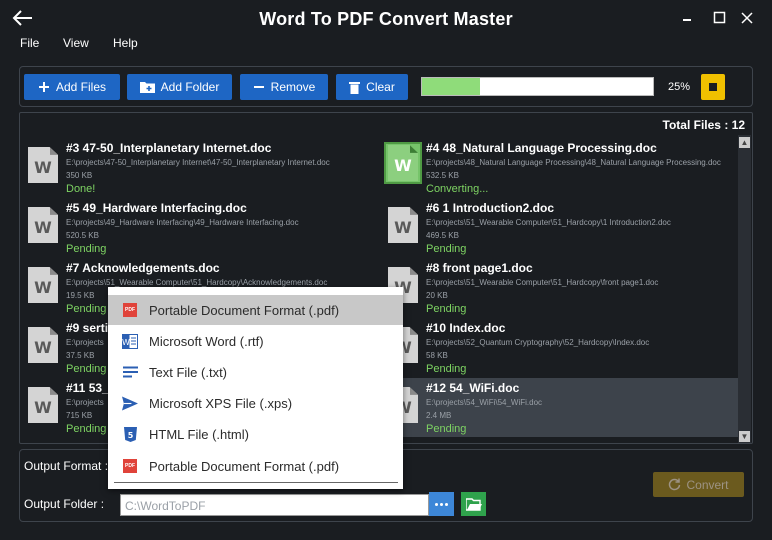  I want to click on output-folder-label: Output Folder :, so click(64, 504).